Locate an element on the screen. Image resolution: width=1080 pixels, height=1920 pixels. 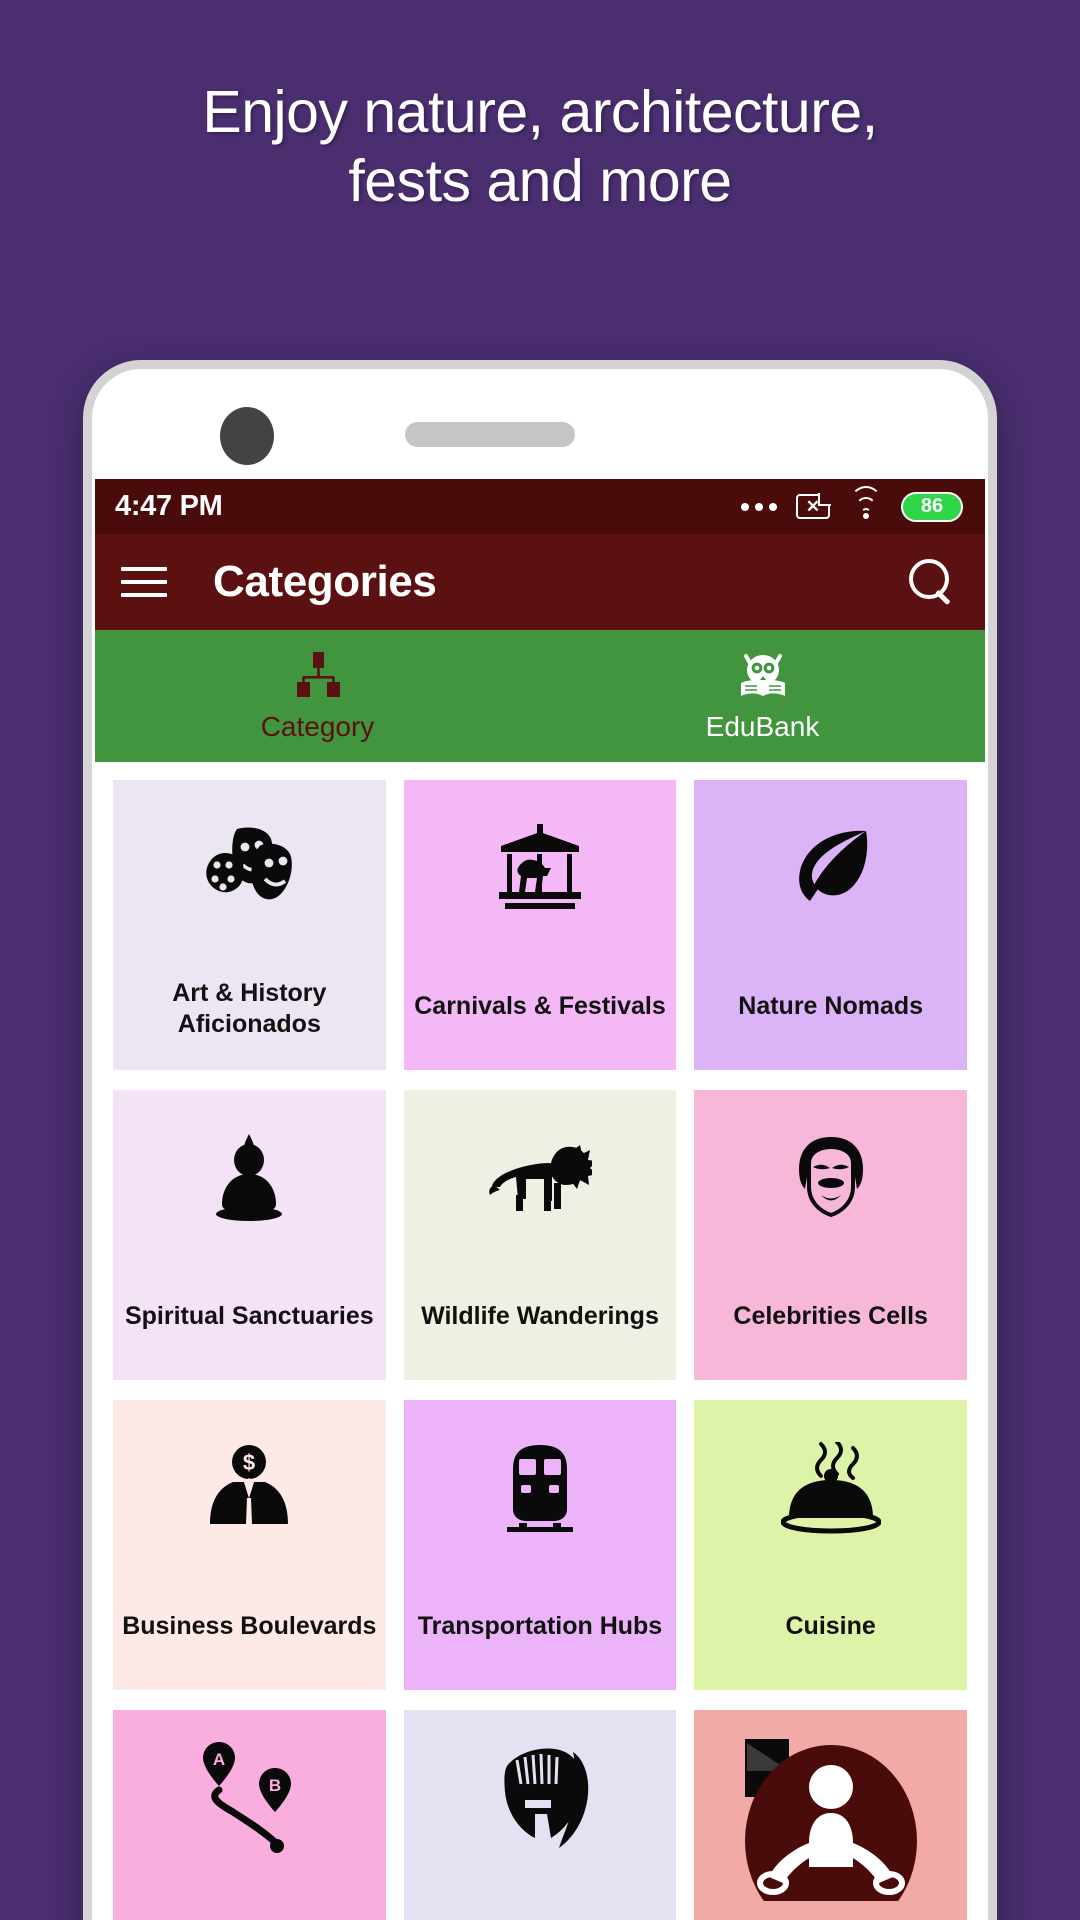
food-cloche-icon is located at coordinates (830, 1487).